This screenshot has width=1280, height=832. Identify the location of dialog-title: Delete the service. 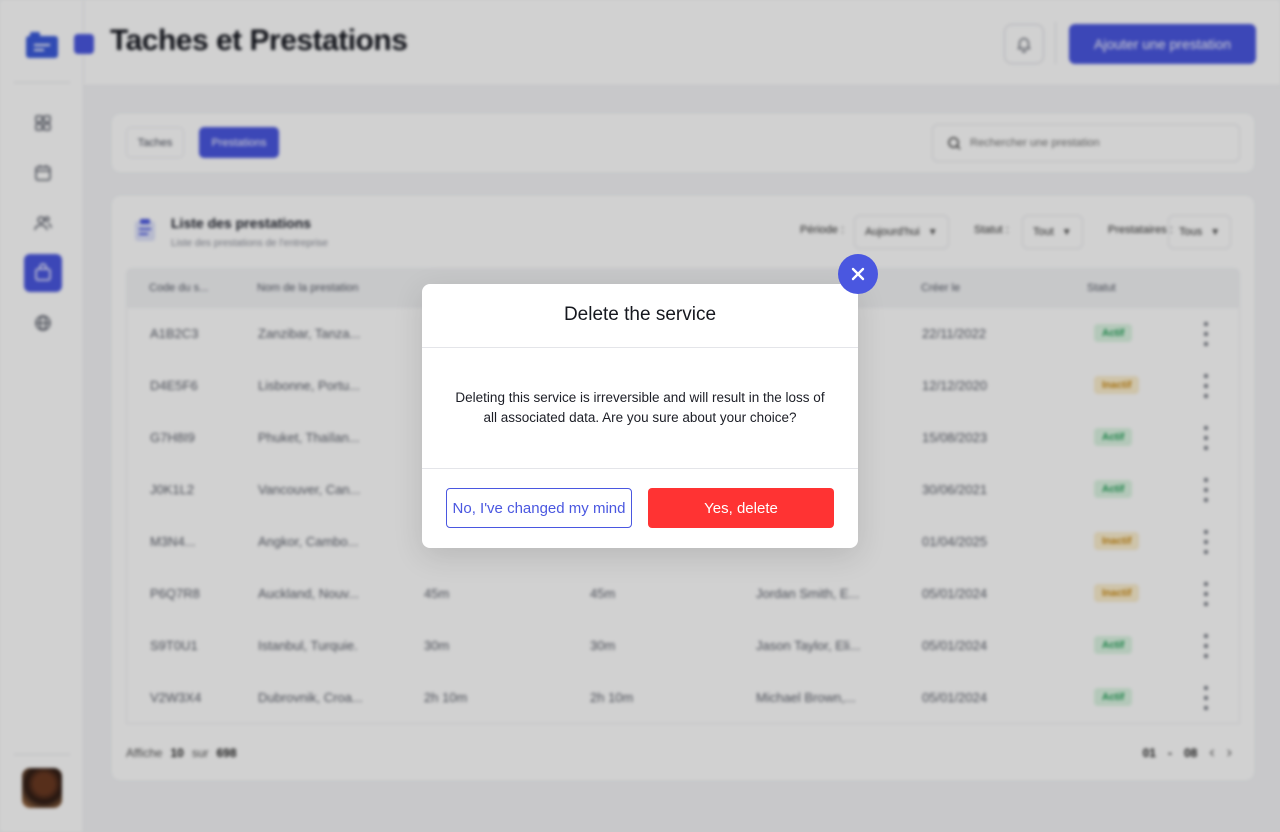
(640, 314).